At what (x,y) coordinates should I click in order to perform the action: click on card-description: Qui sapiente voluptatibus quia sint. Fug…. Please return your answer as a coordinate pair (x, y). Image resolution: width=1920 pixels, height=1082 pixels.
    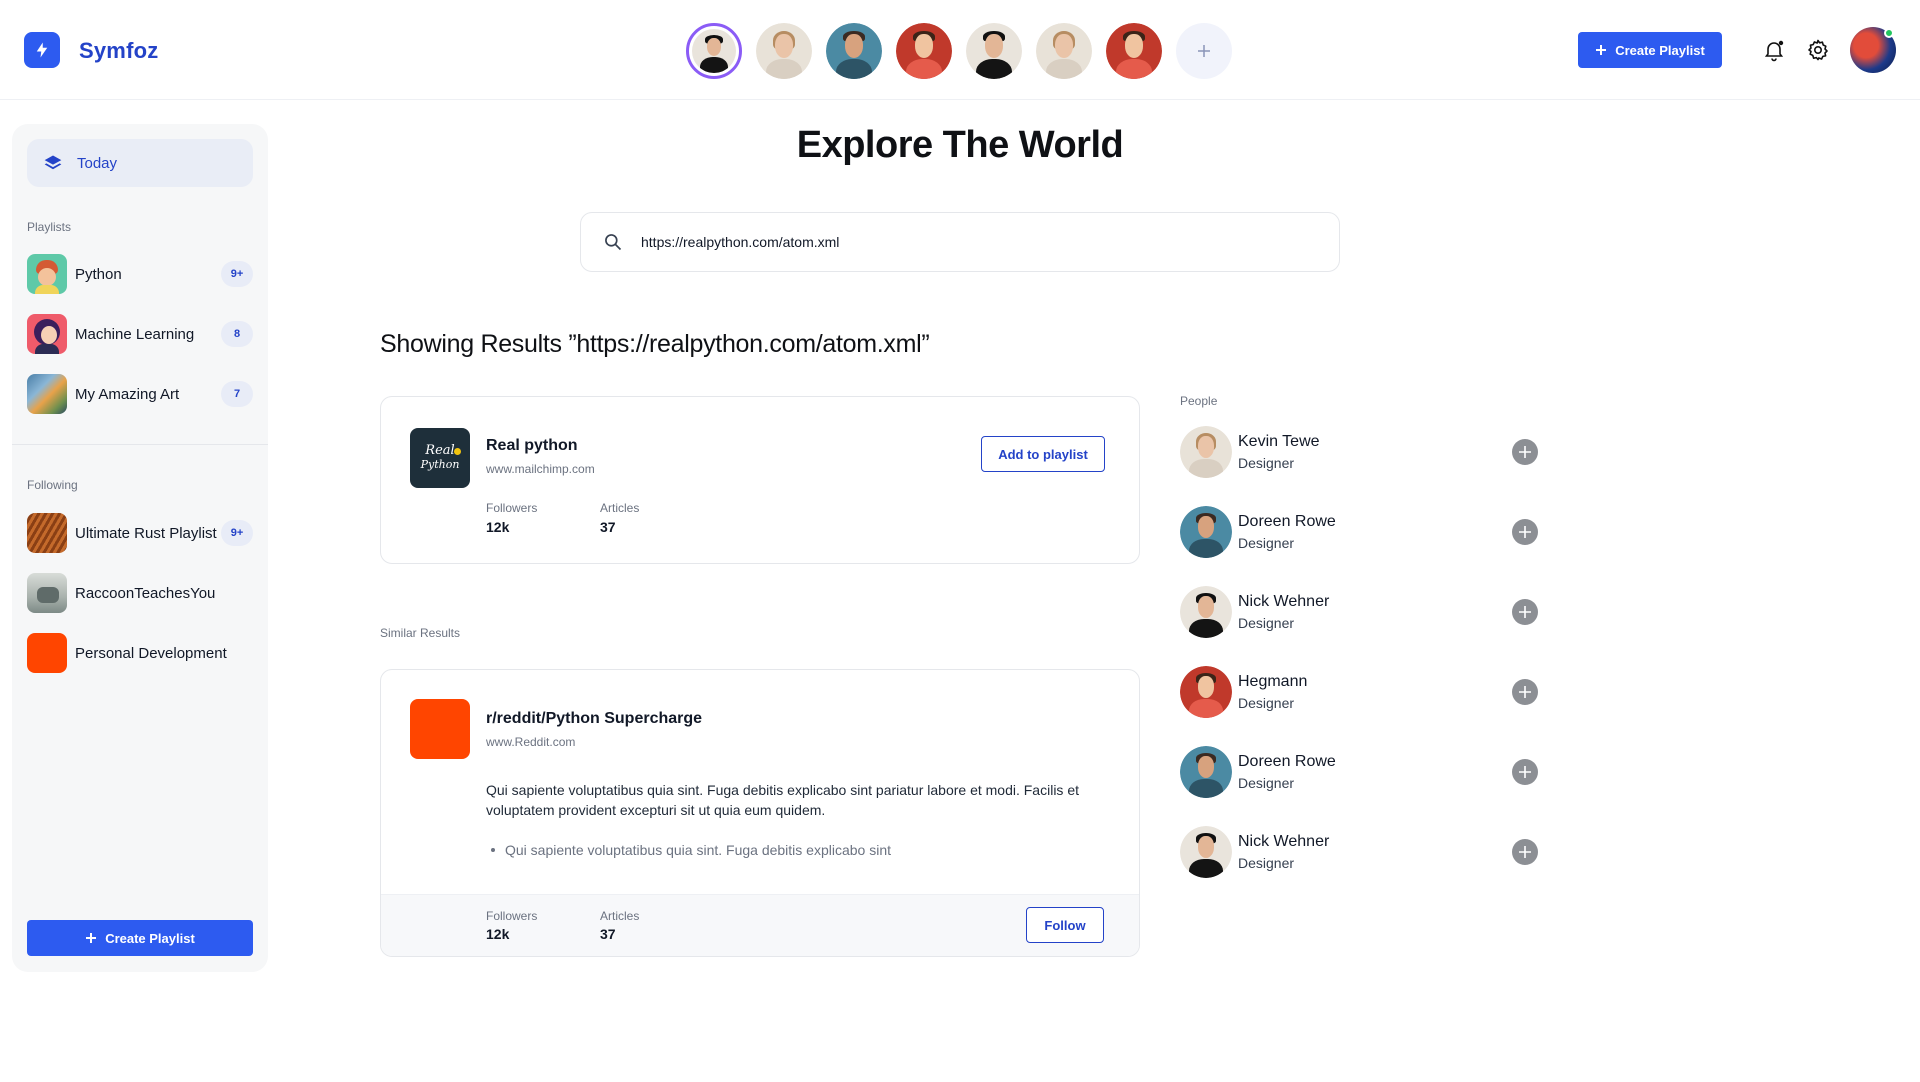
    Looking at the image, I should click on (782, 800).